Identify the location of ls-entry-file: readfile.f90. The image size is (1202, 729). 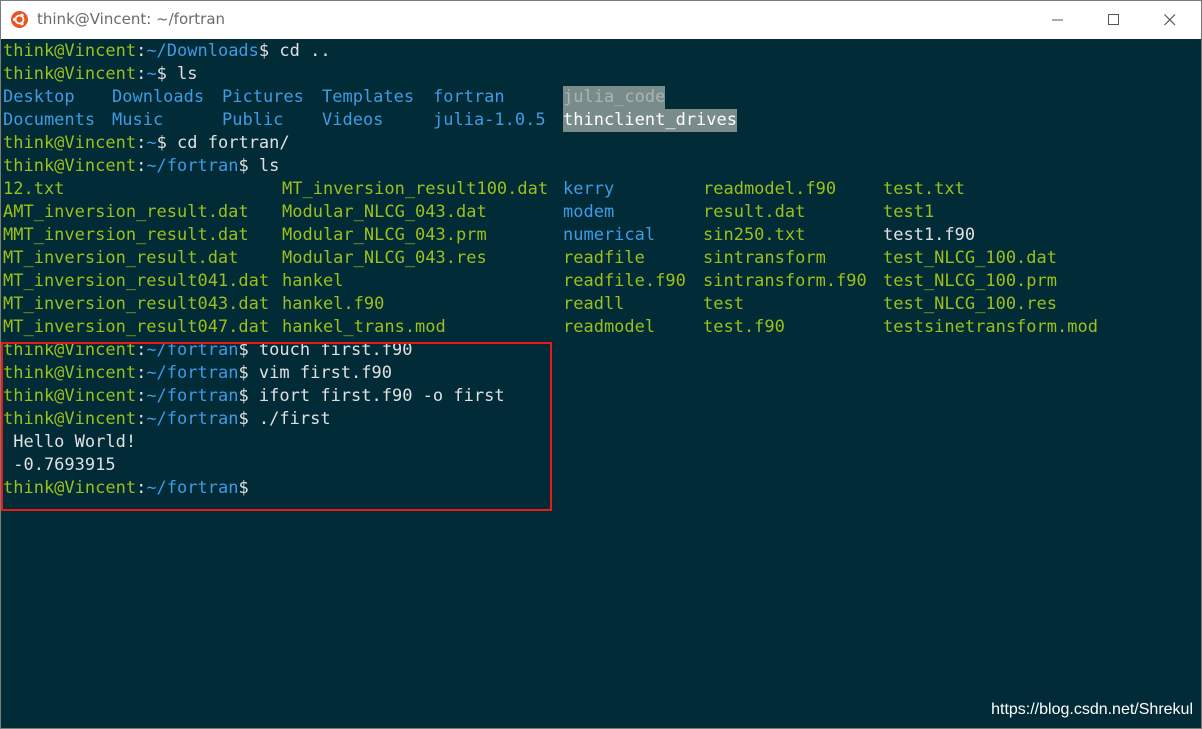
(624, 281).